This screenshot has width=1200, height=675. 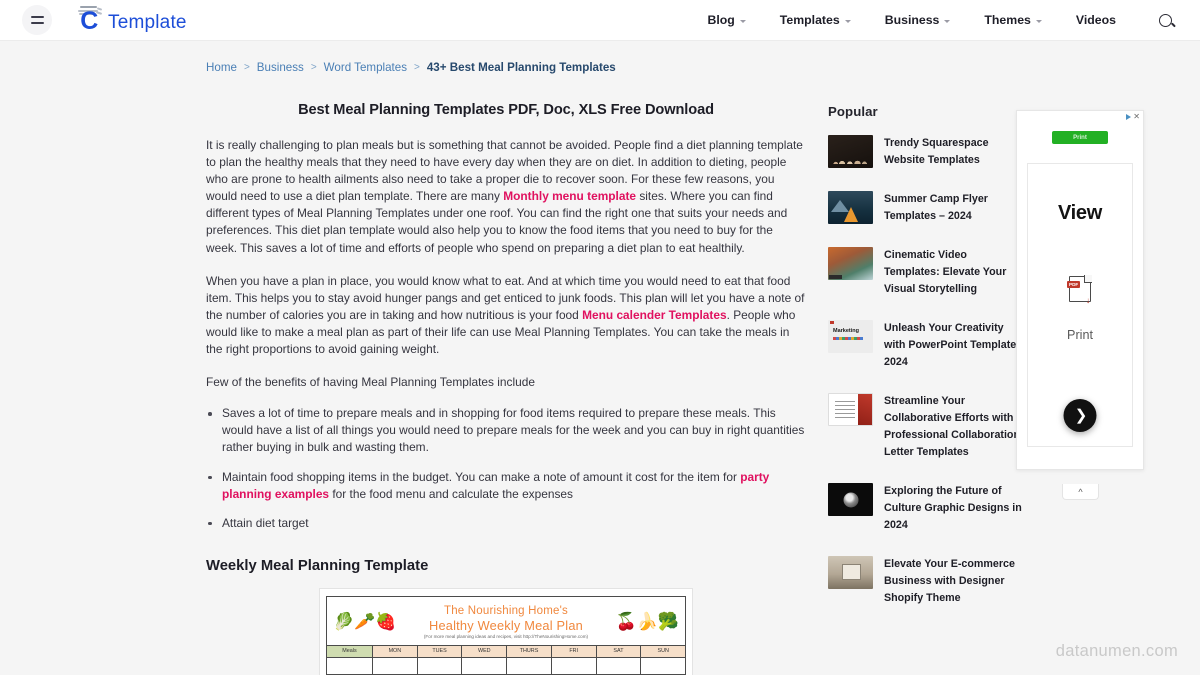 What do you see at coordinates (365, 67) in the screenshot?
I see `breadcrumb-item-word-templates: Word Templates` at bounding box center [365, 67].